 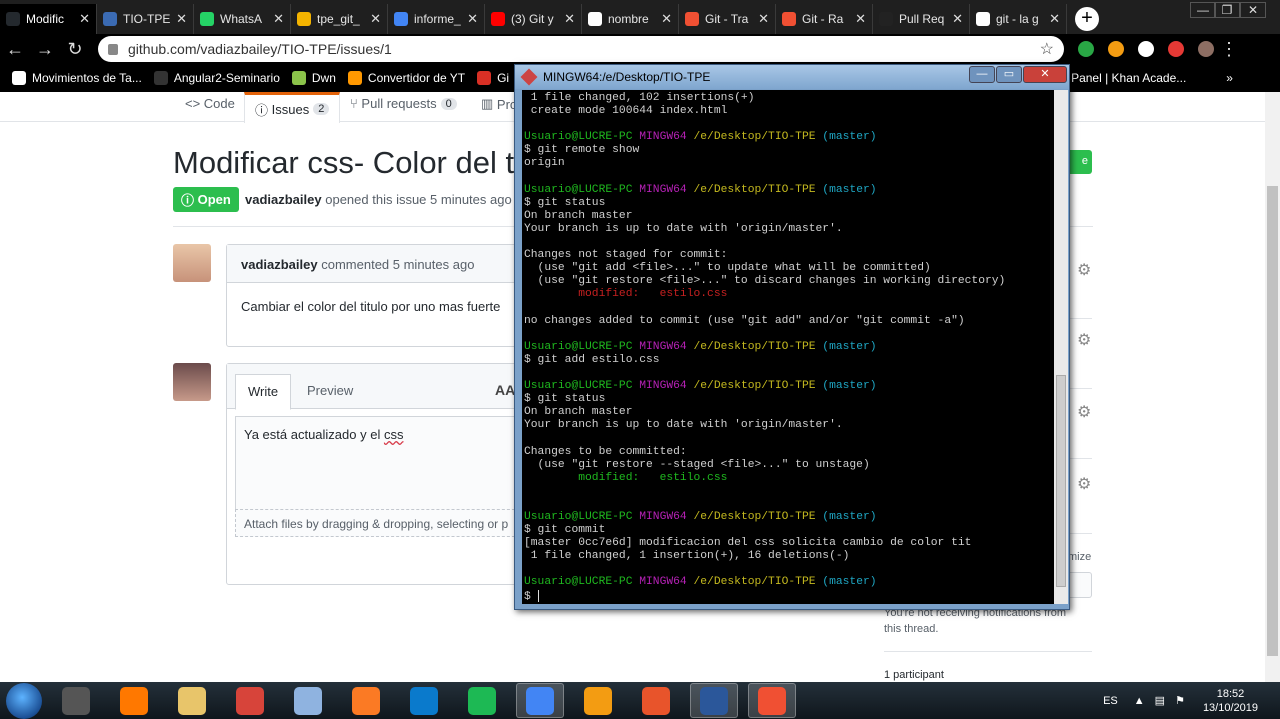 What do you see at coordinates (1227, 10) in the screenshot?
I see `maximize-button: ❐` at bounding box center [1227, 10].